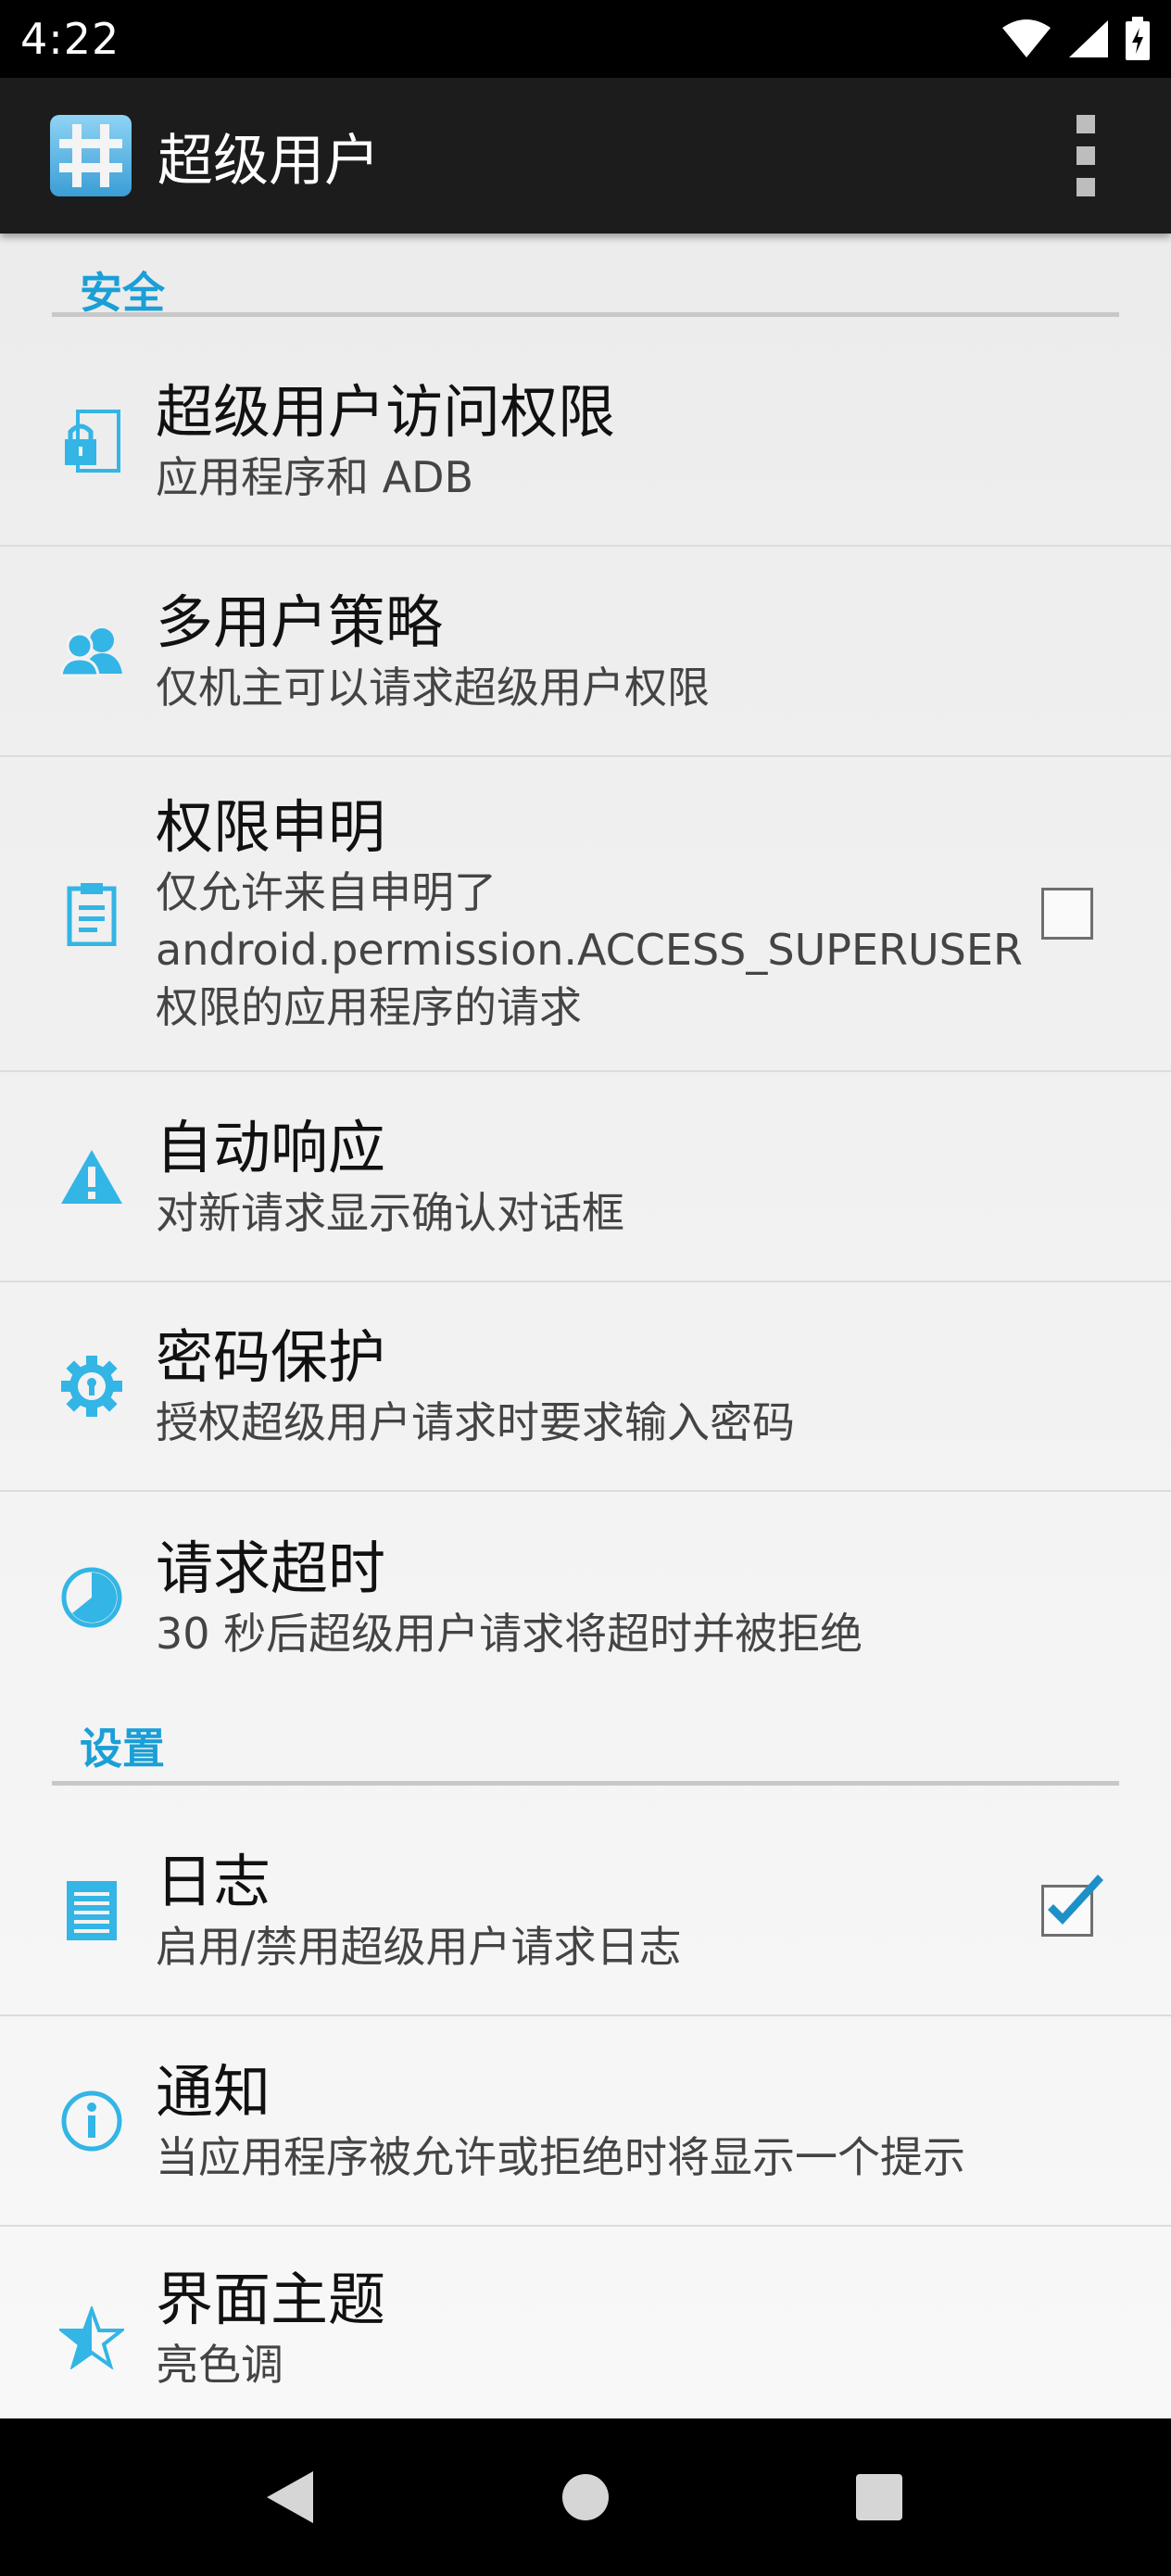 Image resolution: width=1171 pixels, height=2576 pixels. What do you see at coordinates (1138, 39) in the screenshot?
I see `battery-icon` at bounding box center [1138, 39].